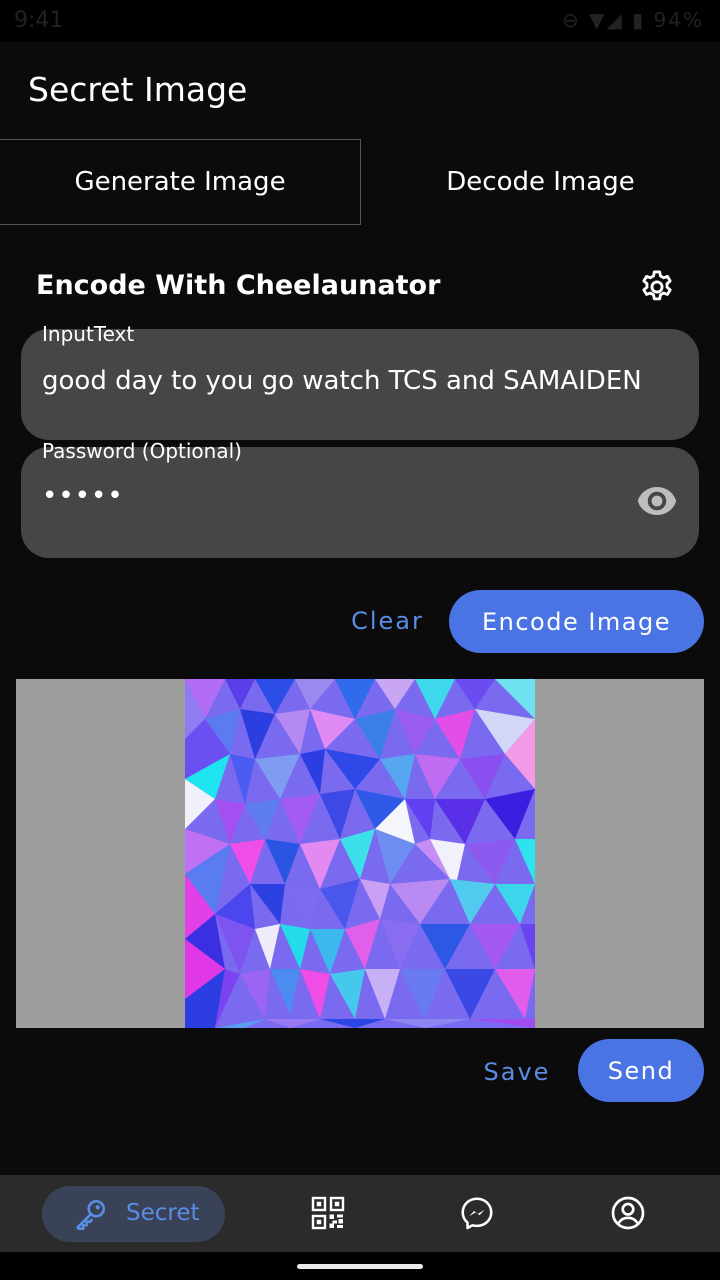  Describe the element at coordinates (88, 334) in the screenshot. I see `input-text-label: InputText` at that location.